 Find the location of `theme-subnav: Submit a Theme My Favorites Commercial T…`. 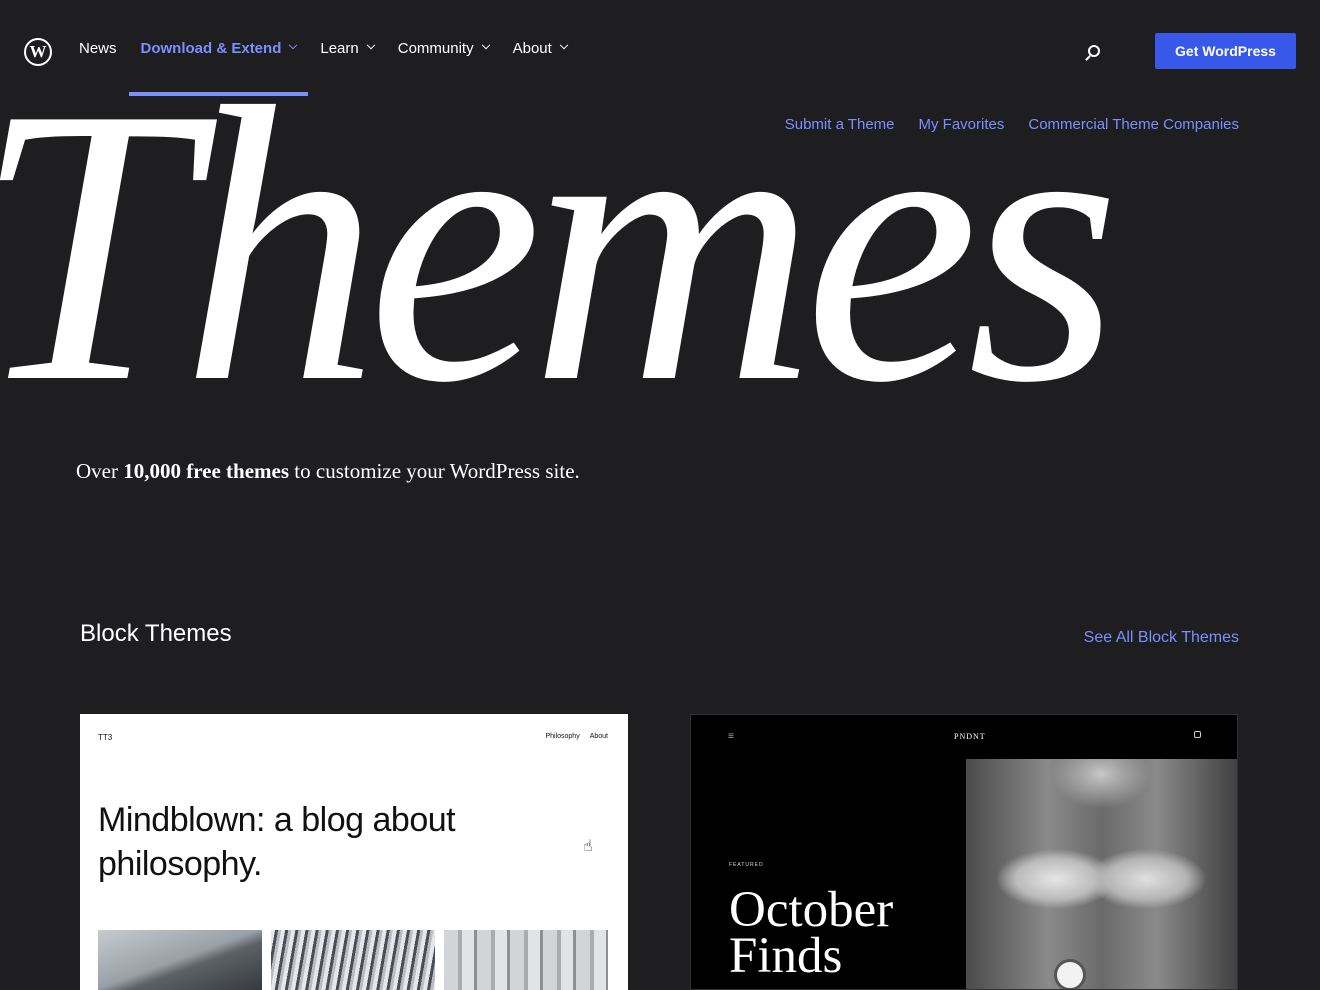

theme-subnav: Submit a Theme My Favorites Commercial T… is located at coordinates (1012, 124).